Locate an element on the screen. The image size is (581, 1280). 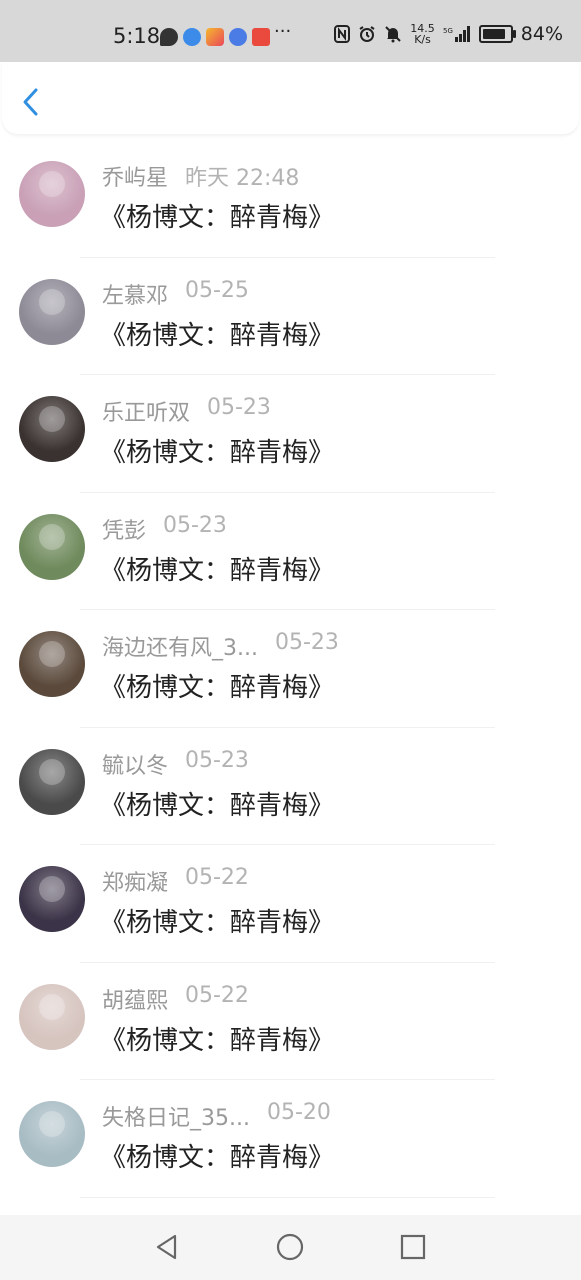
nav-back-icon is located at coordinates (167, 1247).